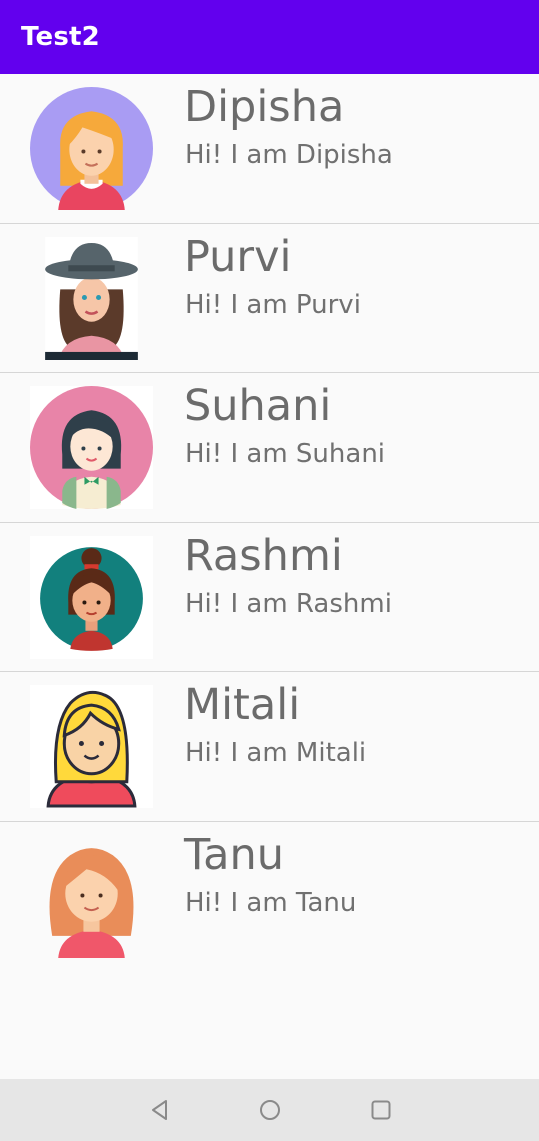 The height and width of the screenshot is (1141, 539). I want to click on list-item: Tanu Hi! I am Tanu, so click(269, 897).